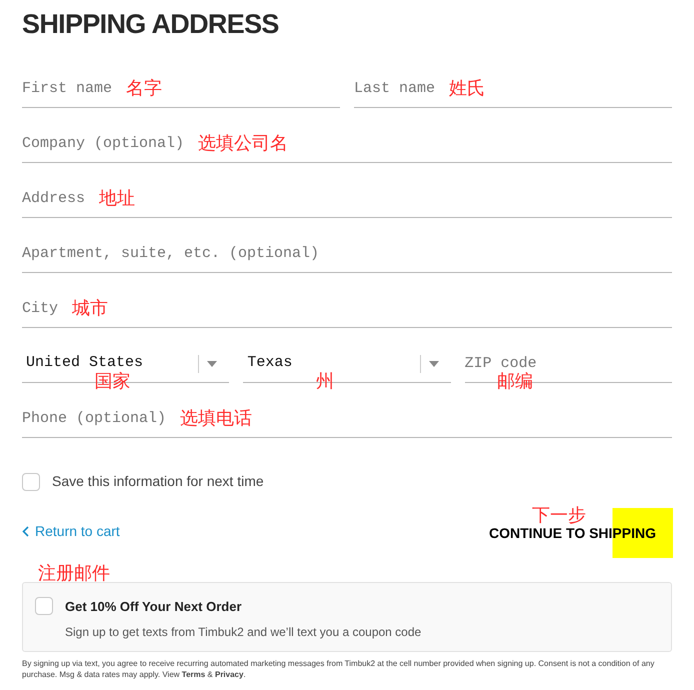 Image resolution: width=694 pixels, height=690 pixels. I want to click on annotation-text: 名字, so click(144, 88).